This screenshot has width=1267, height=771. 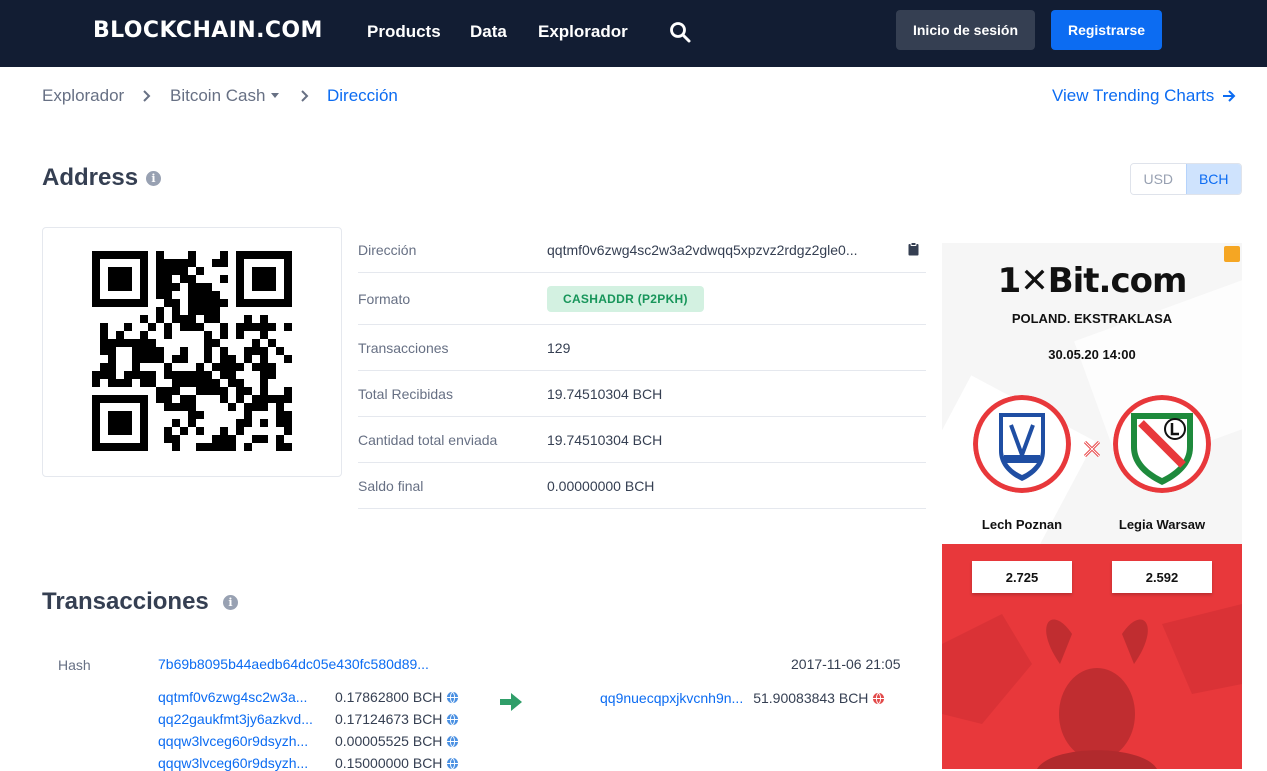 What do you see at coordinates (389, 741) in the screenshot?
I see `input-amount: 0.00005525 BCH` at bounding box center [389, 741].